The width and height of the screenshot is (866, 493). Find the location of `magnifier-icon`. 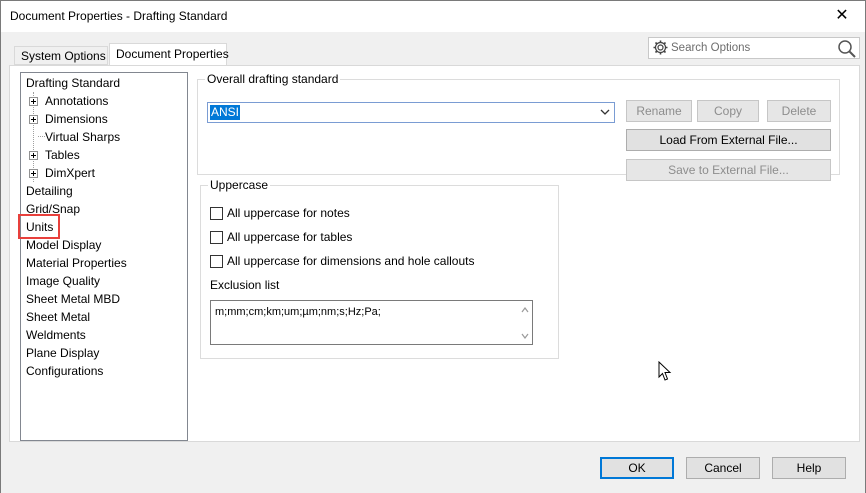

magnifier-icon is located at coordinates (847, 48).